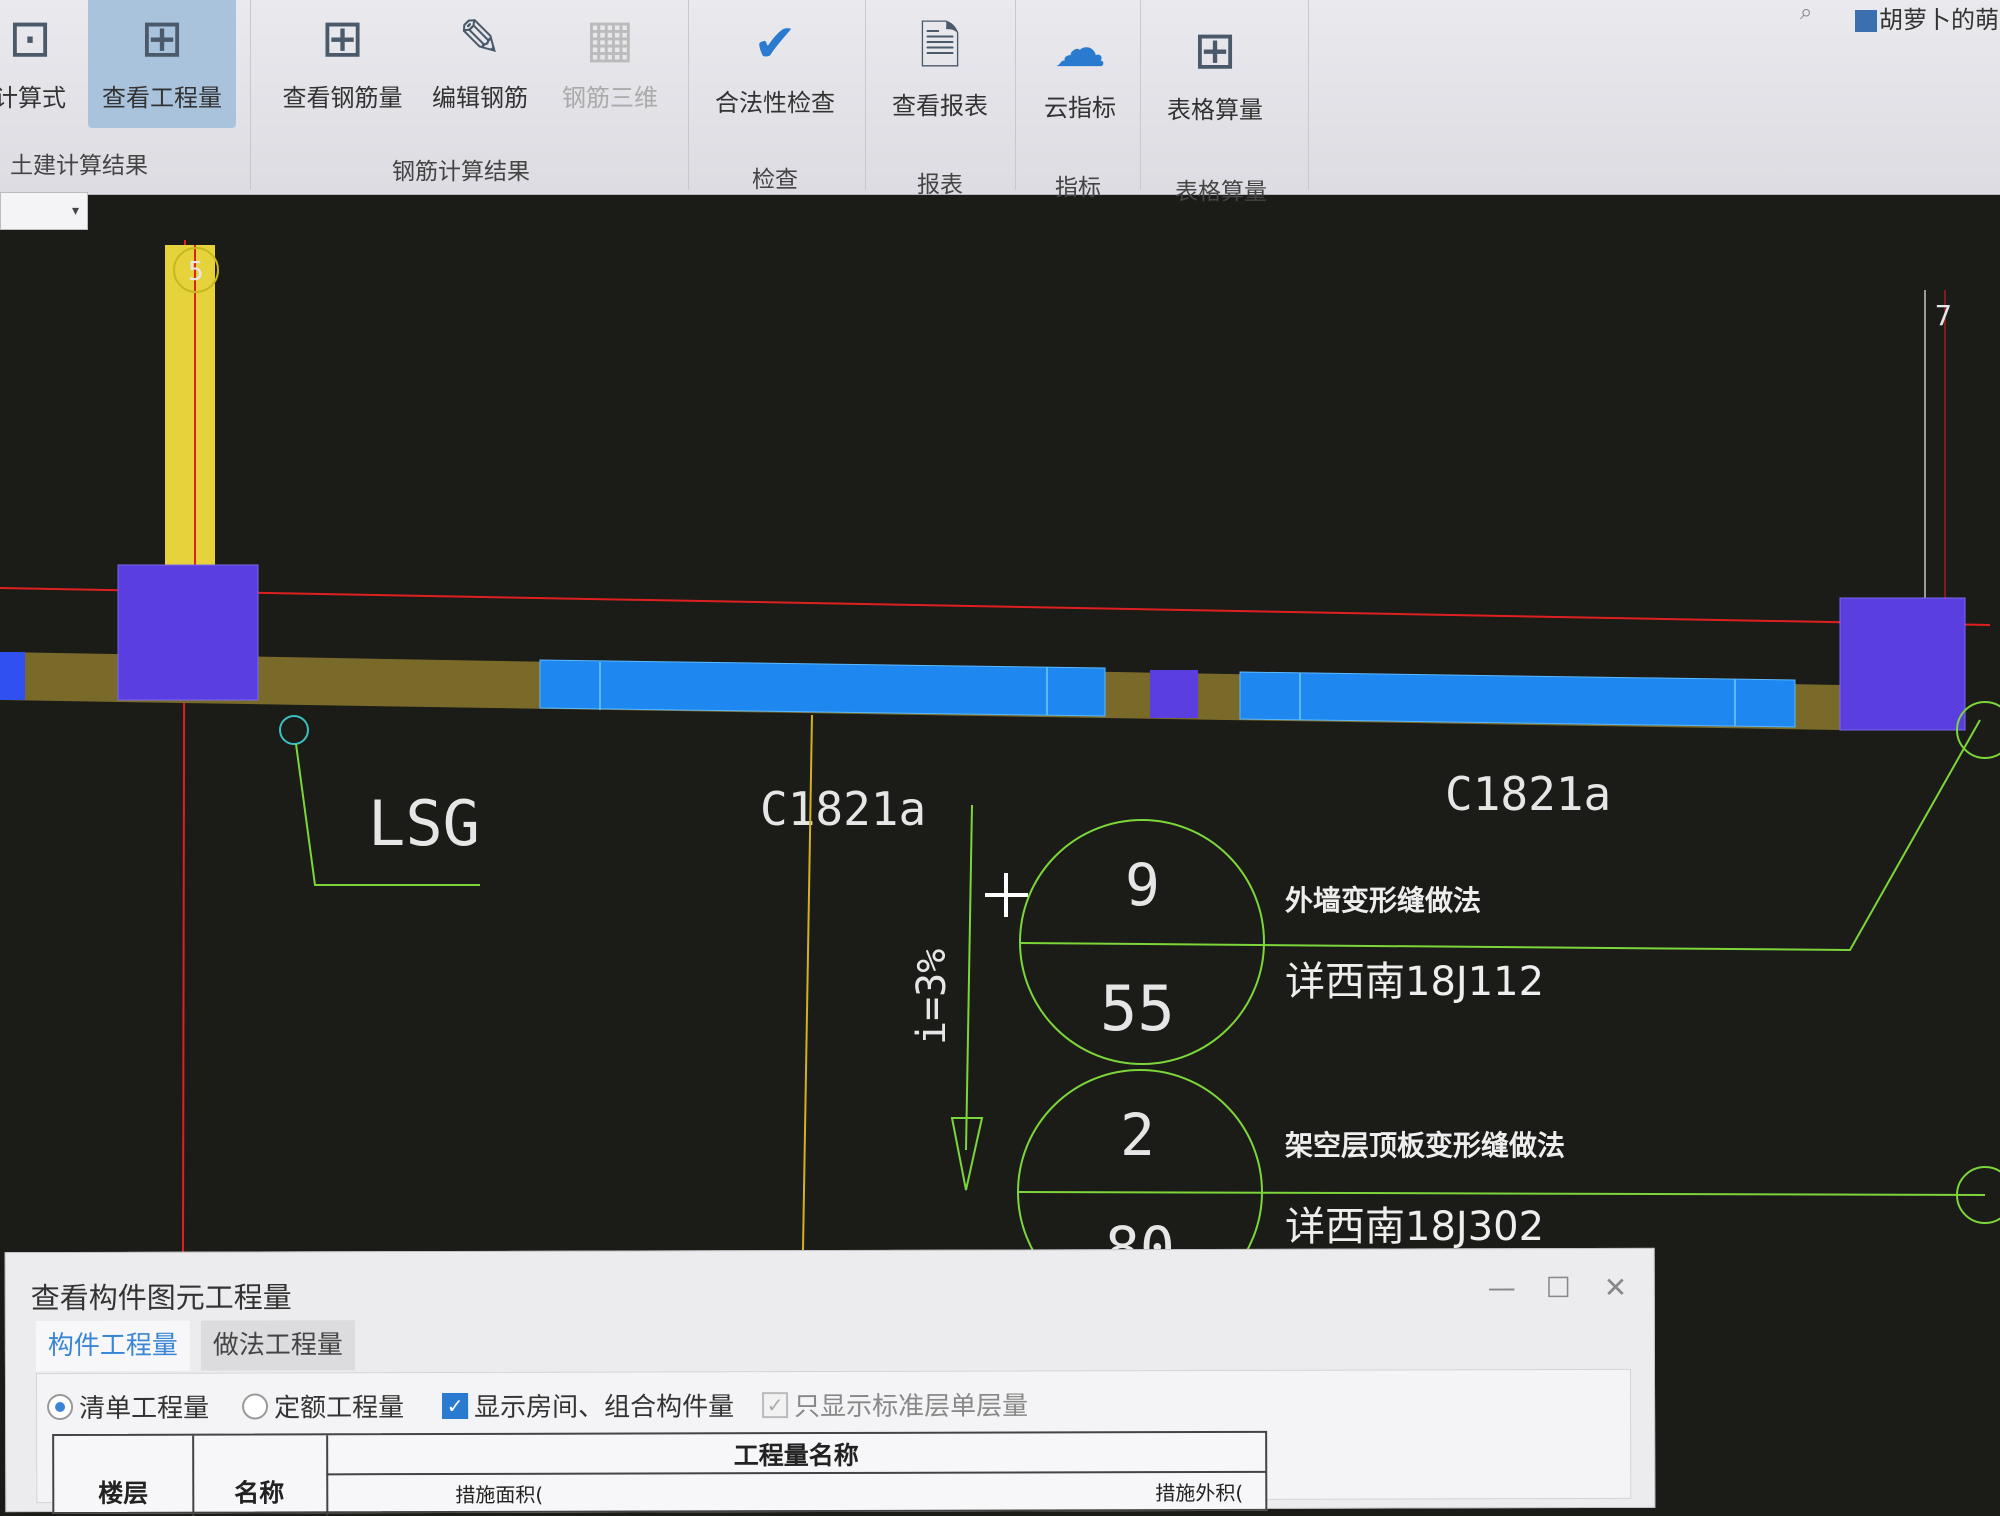 The width and height of the screenshot is (2000, 1516). Describe the element at coordinates (1080, 49) in the screenshot. I see `cloud-index-icon: ☁` at that location.